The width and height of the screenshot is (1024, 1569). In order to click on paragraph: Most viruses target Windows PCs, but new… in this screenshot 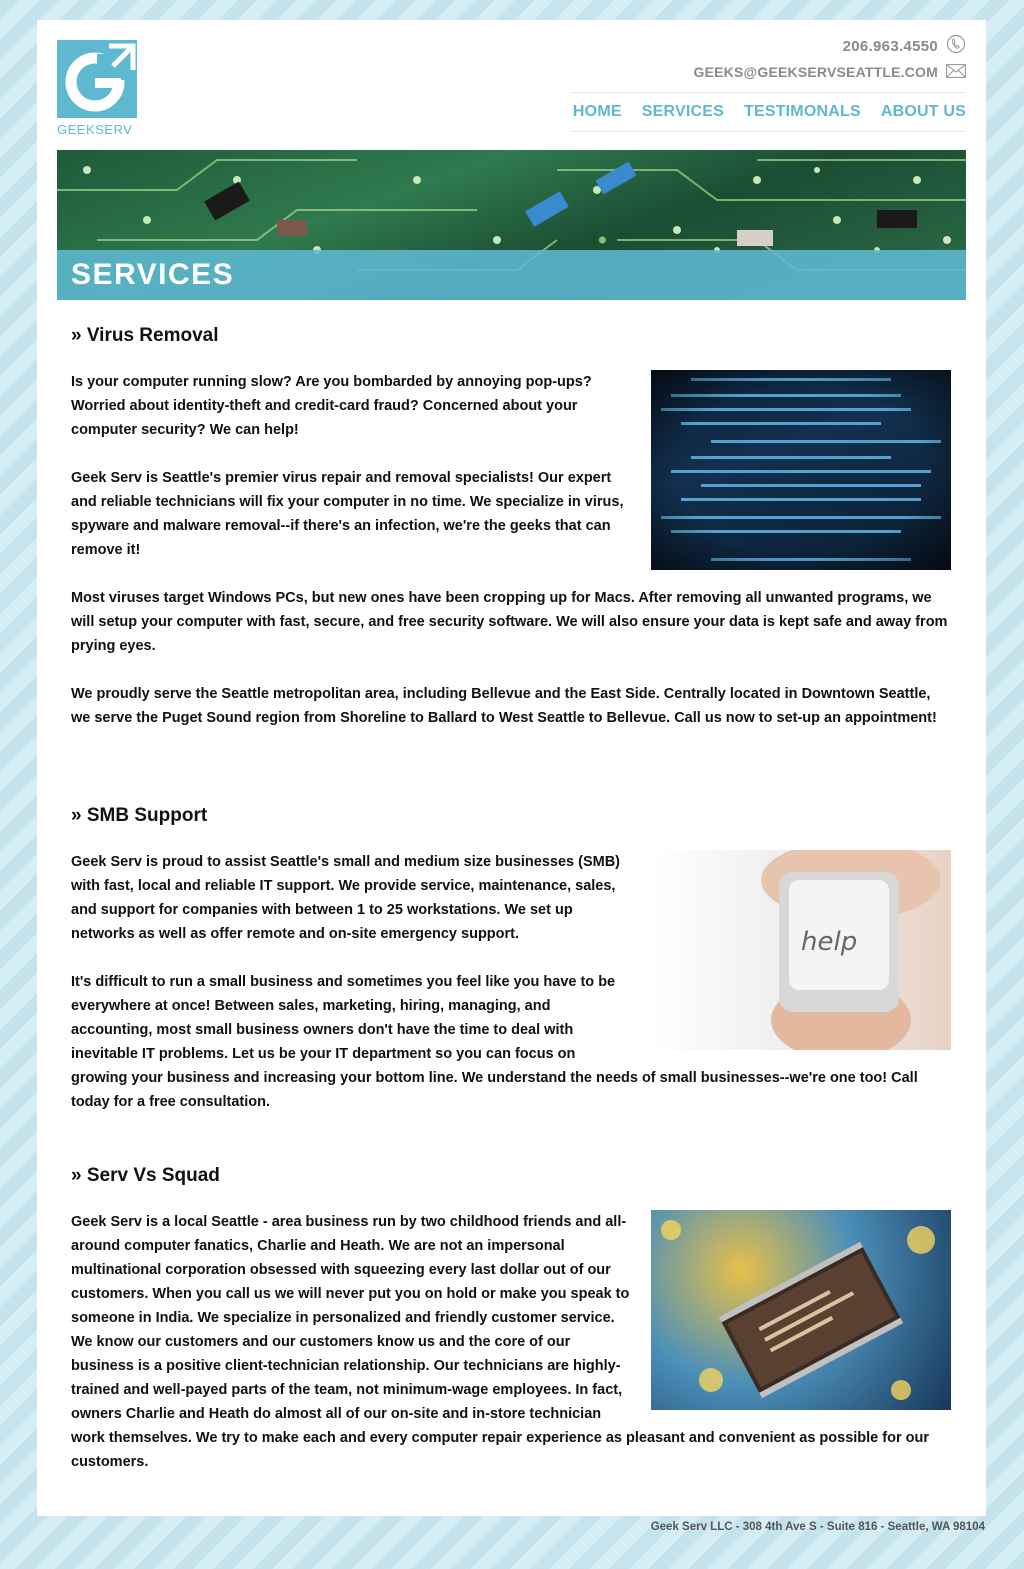, I will do `click(509, 622)`.